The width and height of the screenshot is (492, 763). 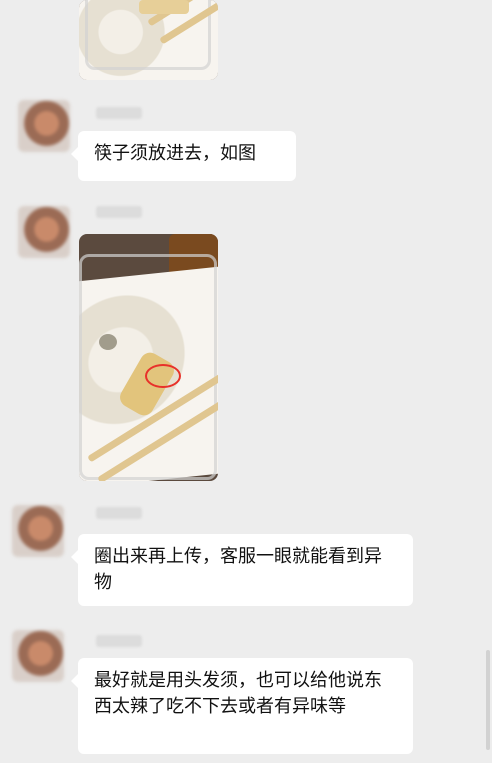 I want to click on message-bubble: 筷子须放进去，如图, so click(x=183, y=156).